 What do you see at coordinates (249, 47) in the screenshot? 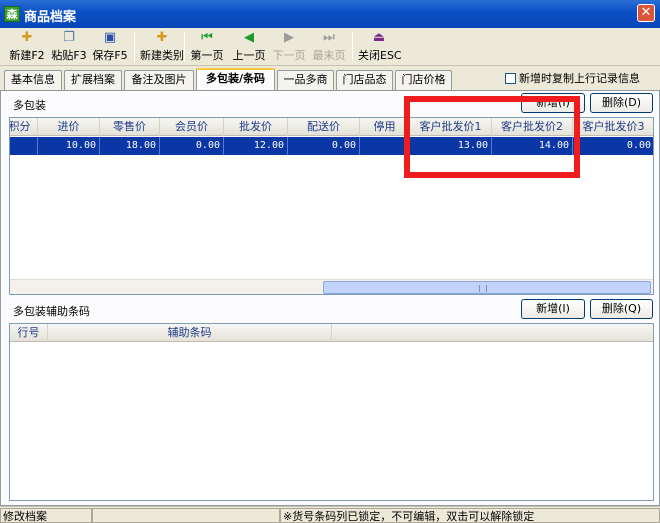
I see `prev-page-button: ◀ 上一页` at bounding box center [249, 47].